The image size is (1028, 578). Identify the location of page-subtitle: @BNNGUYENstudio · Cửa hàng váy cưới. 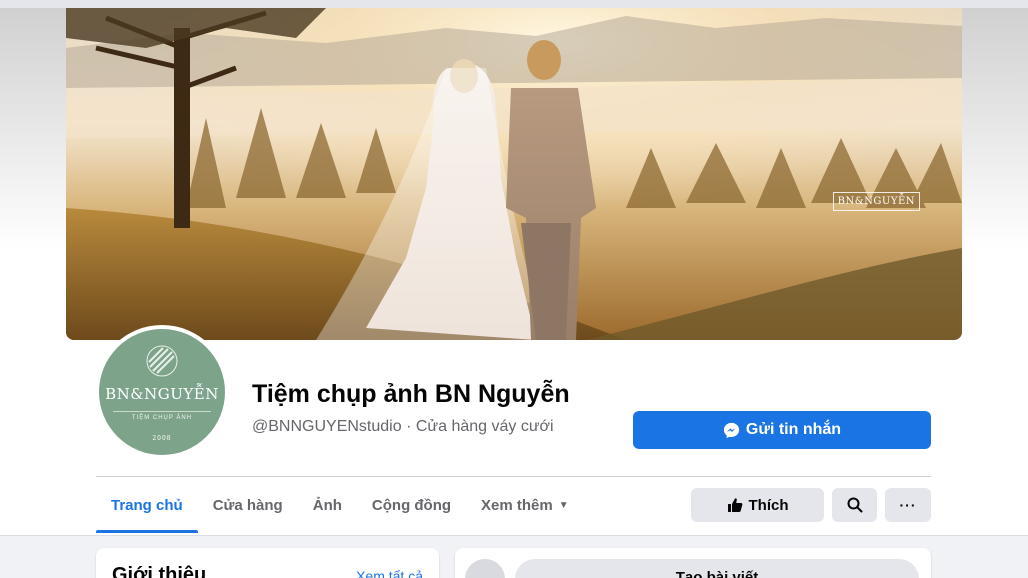
(403, 426).